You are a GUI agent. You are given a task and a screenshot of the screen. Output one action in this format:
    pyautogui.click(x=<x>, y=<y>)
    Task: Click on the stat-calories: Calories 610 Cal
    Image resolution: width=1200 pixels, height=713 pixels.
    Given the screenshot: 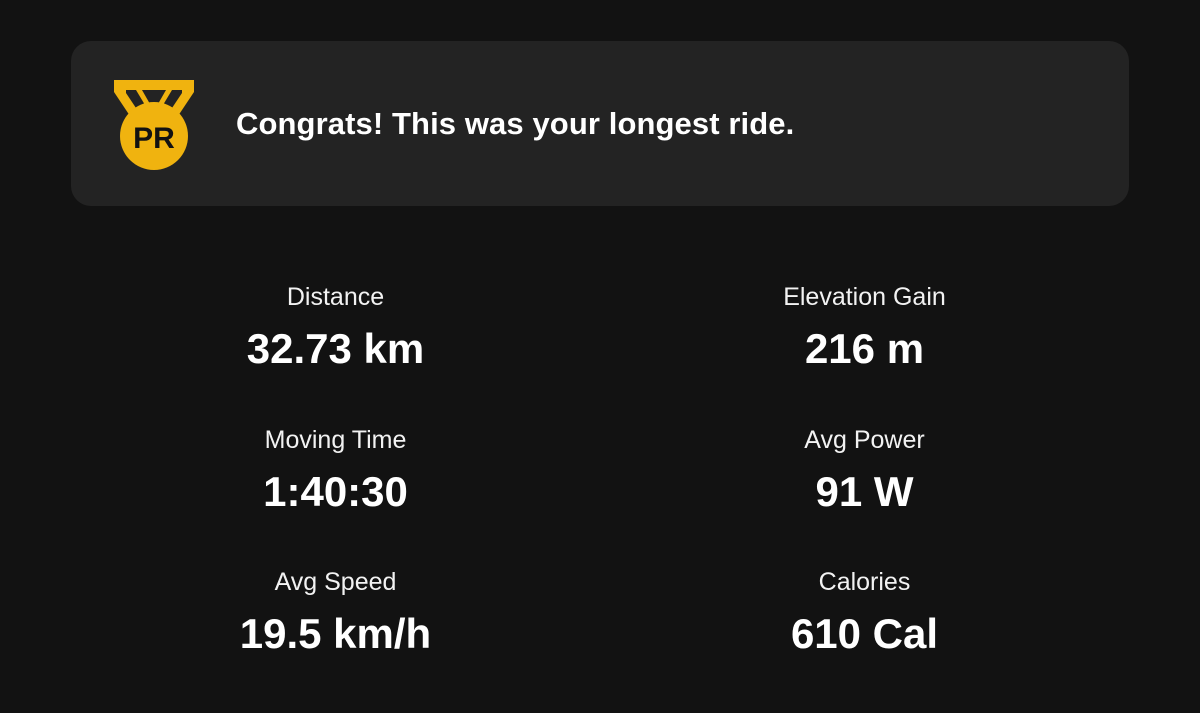 What is the action you would take?
    pyautogui.click(x=864, y=608)
    